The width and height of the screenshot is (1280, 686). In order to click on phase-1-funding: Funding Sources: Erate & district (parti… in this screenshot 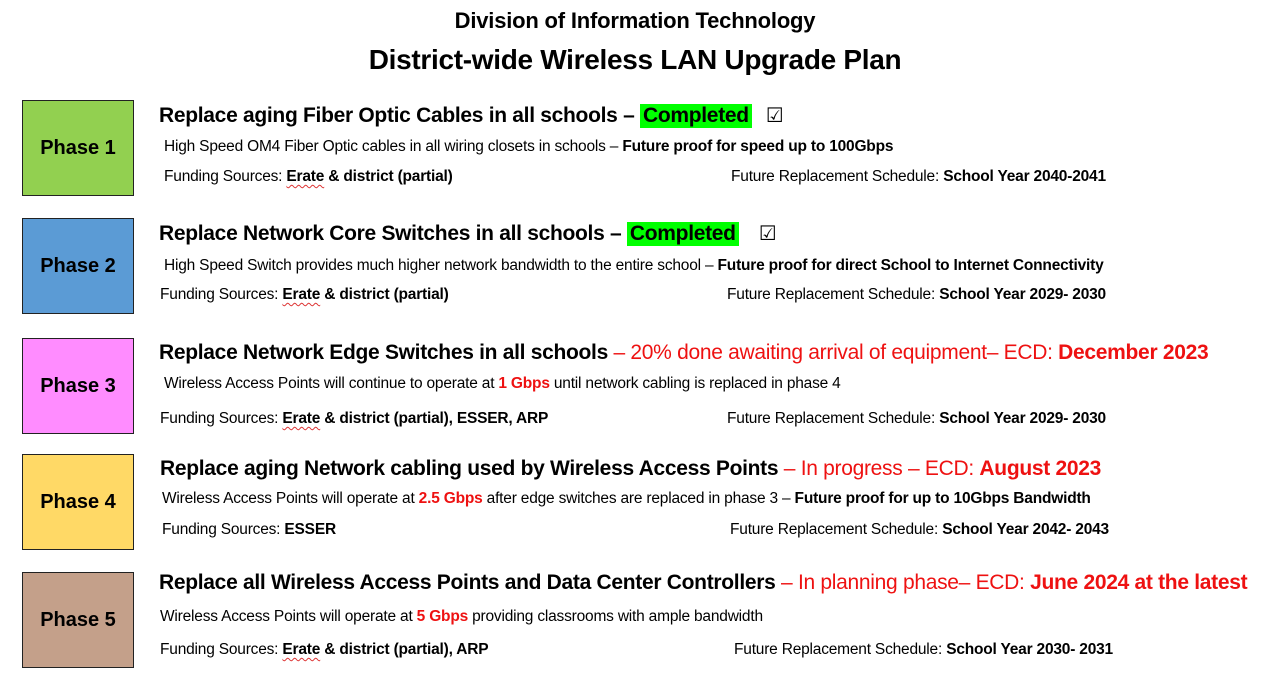, I will do `click(308, 177)`.